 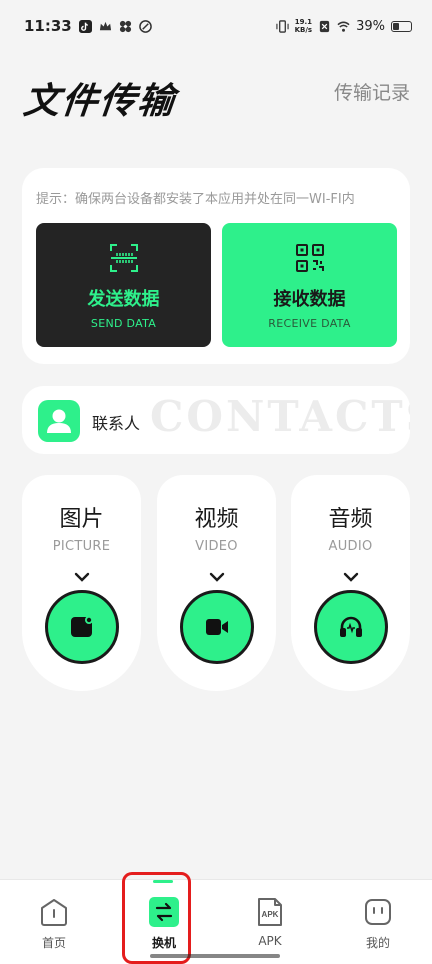 I want to click on battery-icon, so click(x=401, y=26).